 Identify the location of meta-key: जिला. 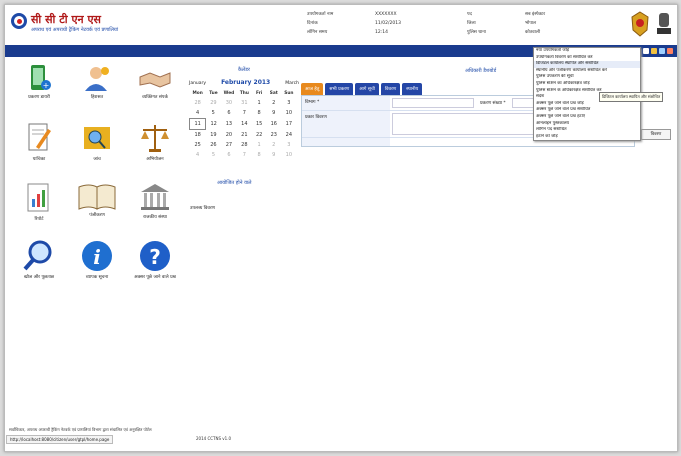
(471, 23).